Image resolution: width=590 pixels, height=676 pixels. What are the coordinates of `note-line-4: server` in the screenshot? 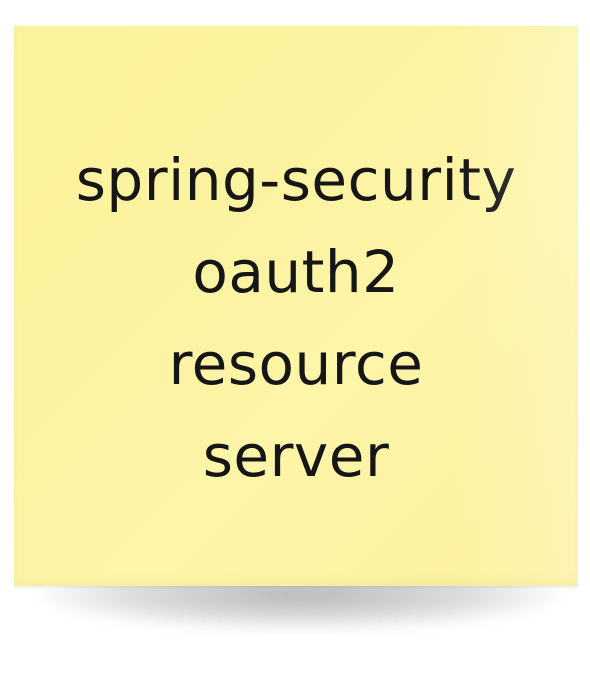 It's located at (296, 456).